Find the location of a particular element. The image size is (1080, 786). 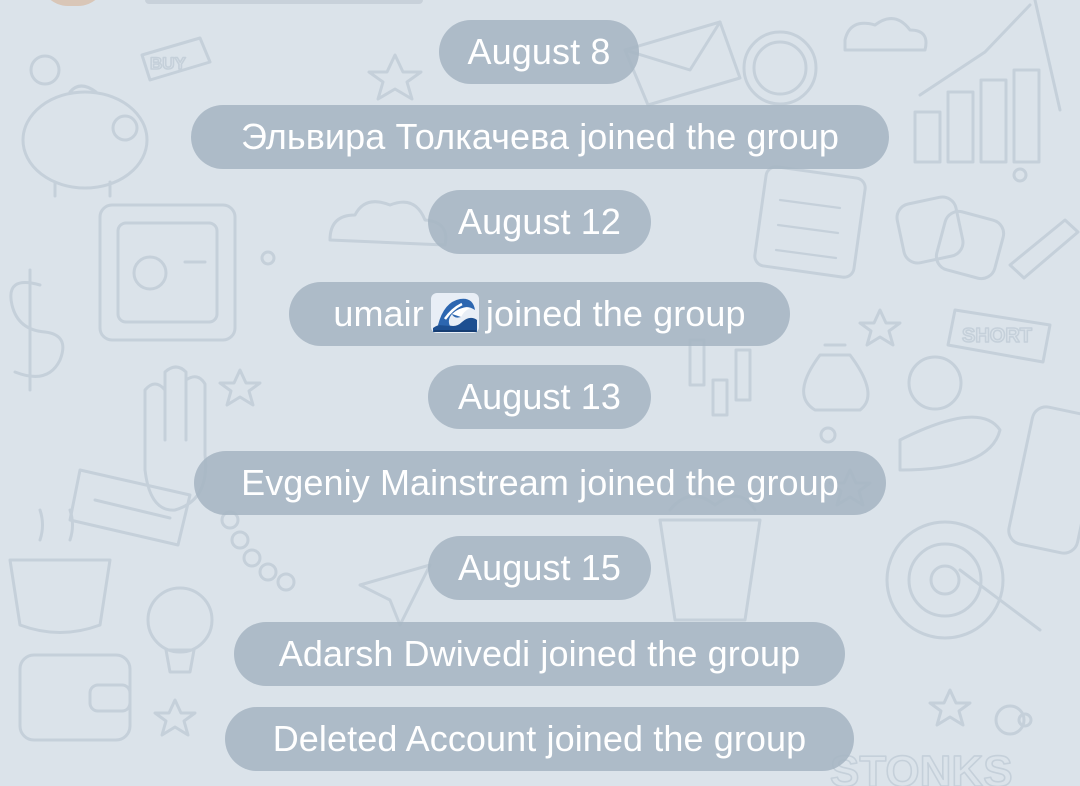

service-message-text: Deleted Account joined the group is located at coordinates (539, 738).